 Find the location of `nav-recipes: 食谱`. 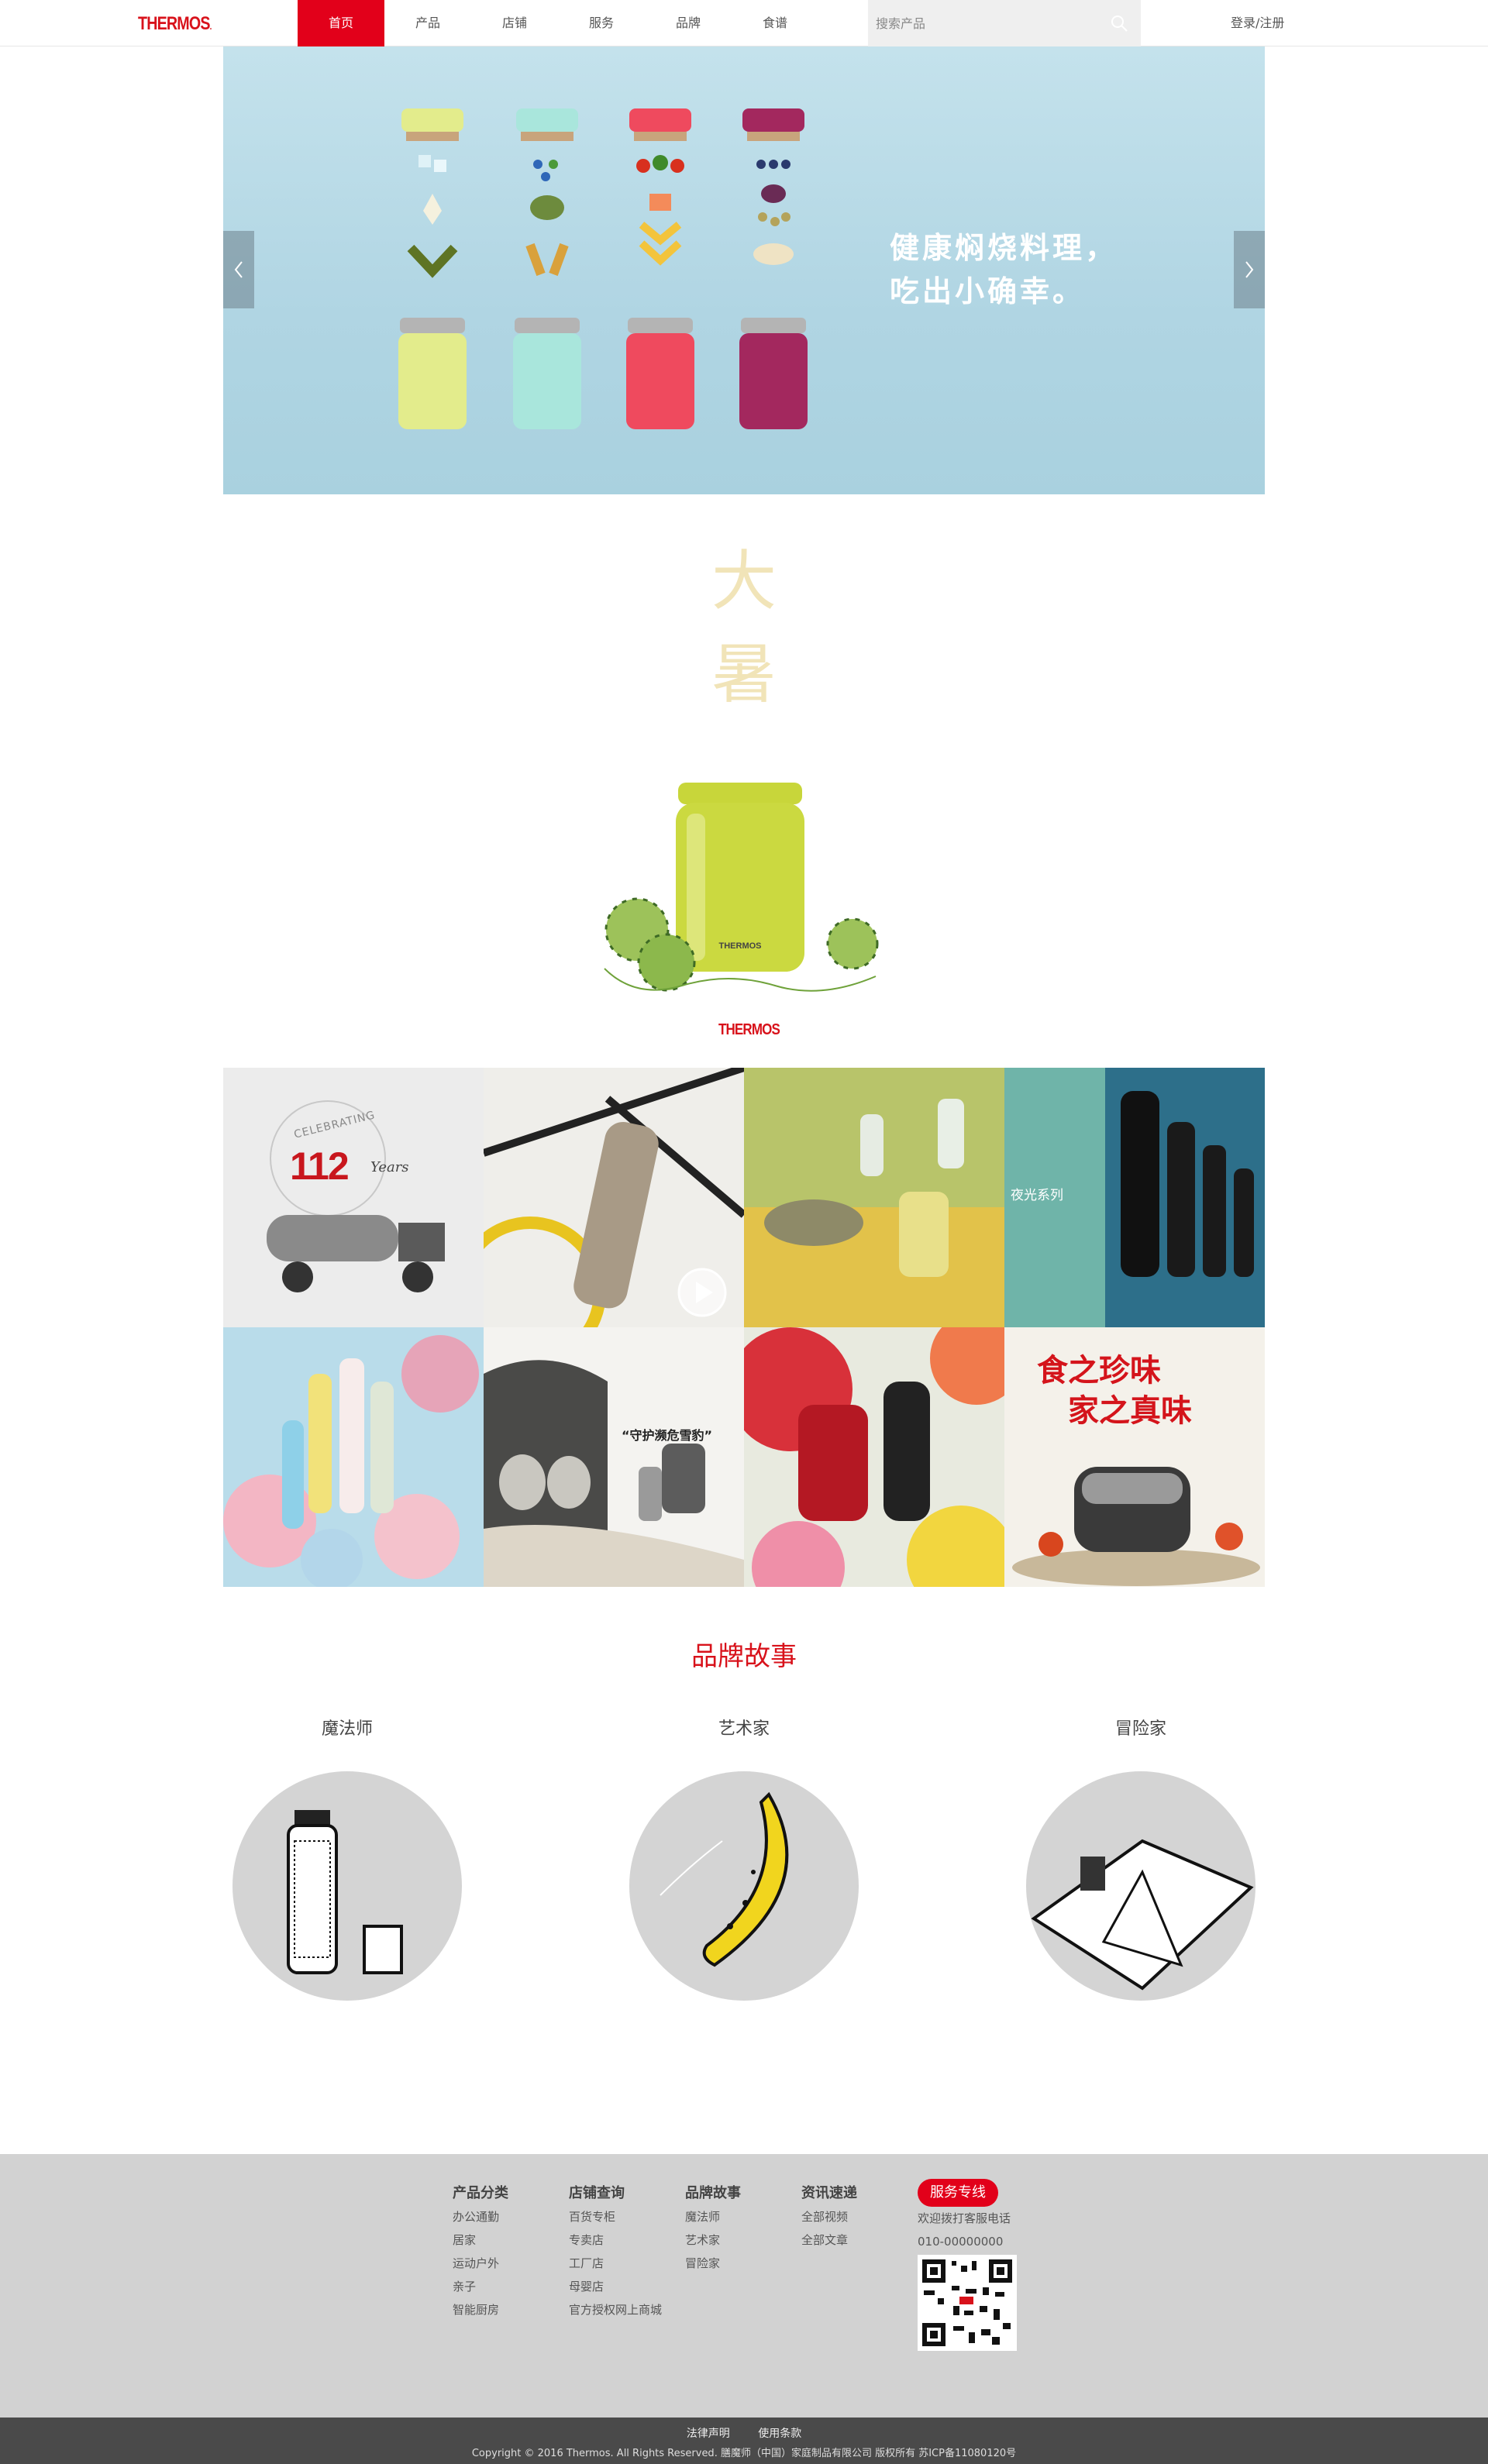

nav-recipes: 食谱 is located at coordinates (775, 23).